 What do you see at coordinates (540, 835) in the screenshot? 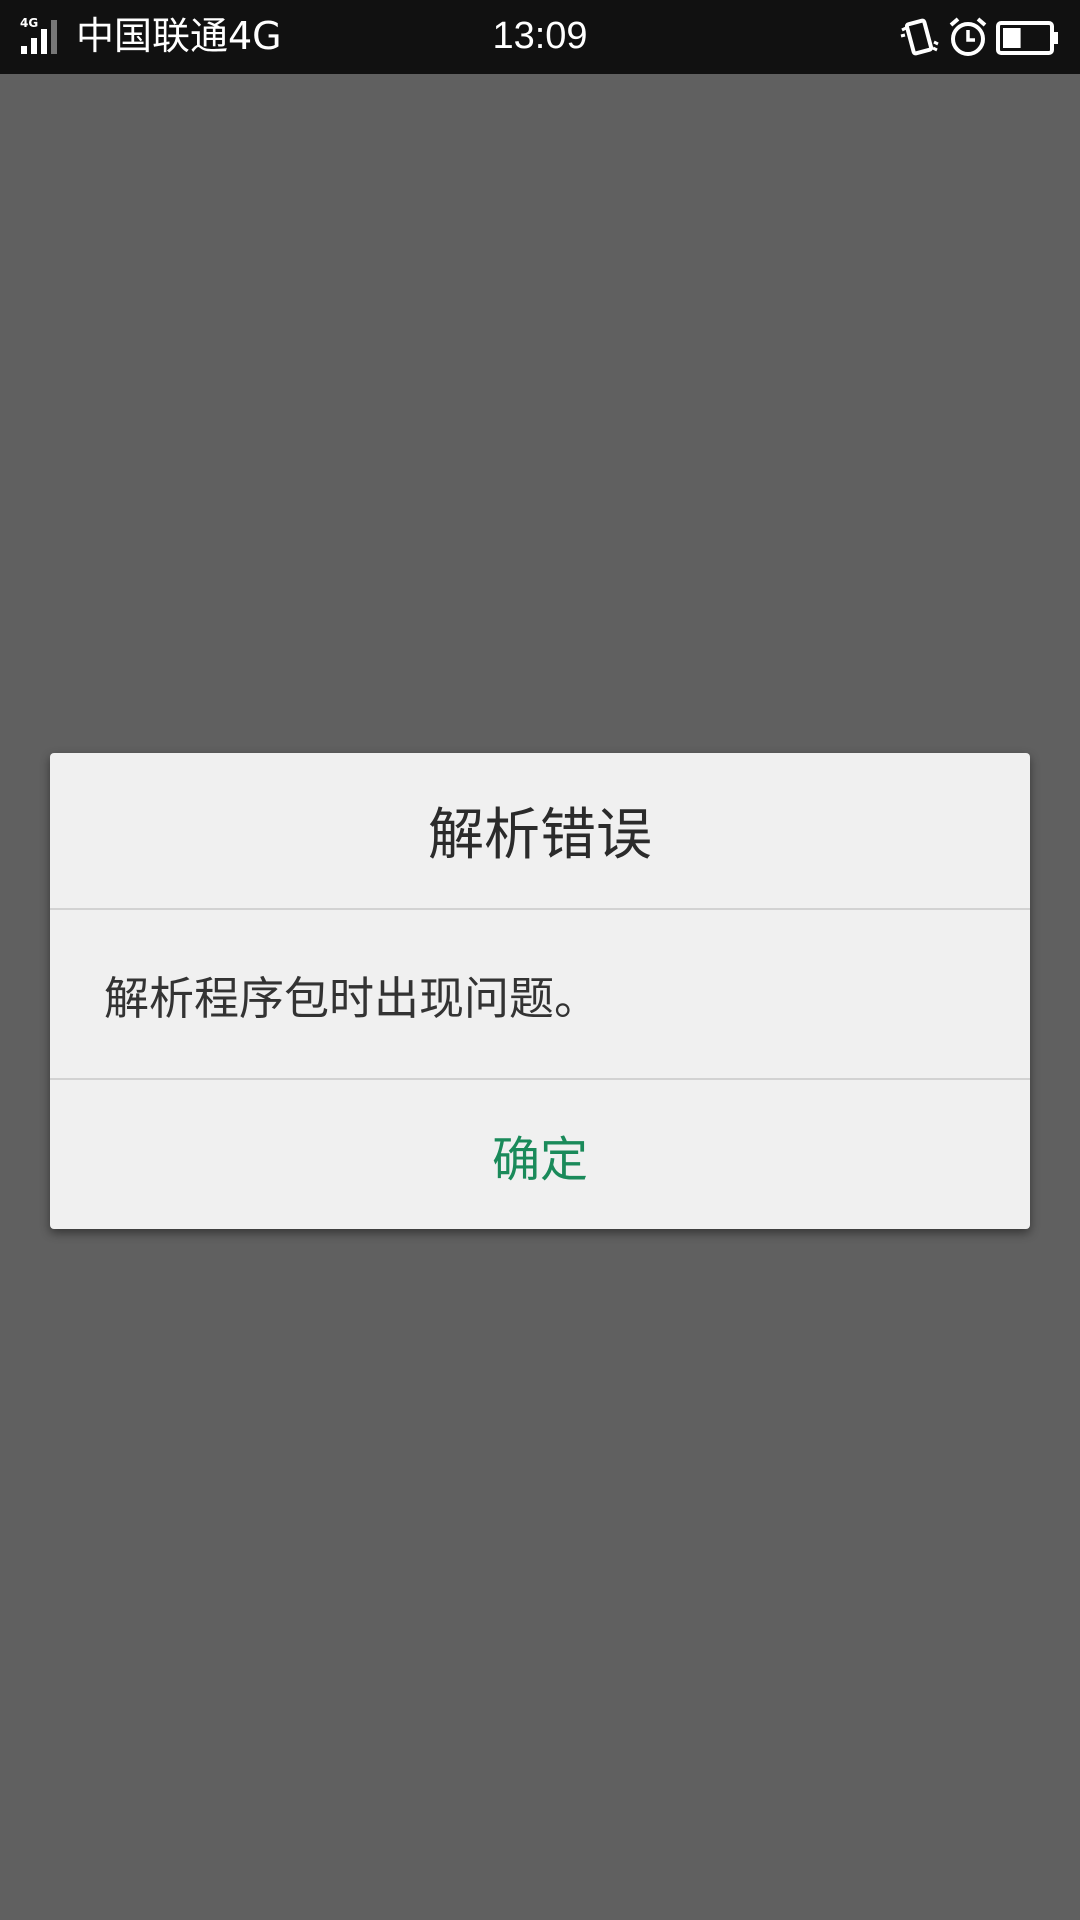
I see `dialog-title: 解析错误` at bounding box center [540, 835].